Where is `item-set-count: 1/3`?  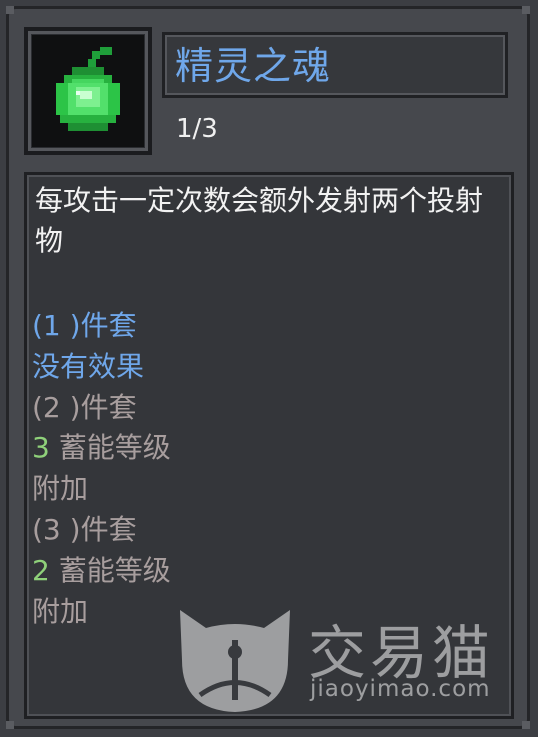
item-set-count: 1/3 is located at coordinates (197, 129).